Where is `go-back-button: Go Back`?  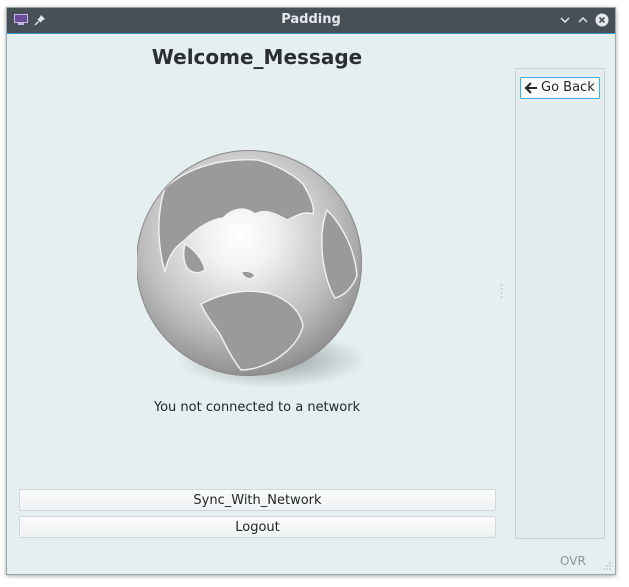 go-back-button: Go Back is located at coordinates (560, 88).